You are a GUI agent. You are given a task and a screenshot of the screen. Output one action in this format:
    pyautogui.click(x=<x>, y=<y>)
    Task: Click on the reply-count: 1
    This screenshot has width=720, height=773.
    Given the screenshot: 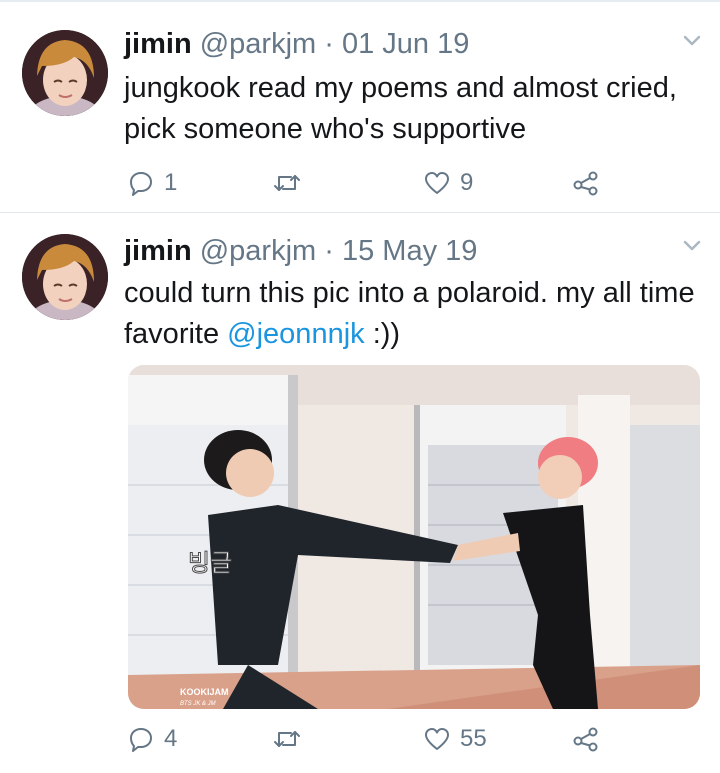 What is the action you would take?
    pyautogui.click(x=171, y=182)
    